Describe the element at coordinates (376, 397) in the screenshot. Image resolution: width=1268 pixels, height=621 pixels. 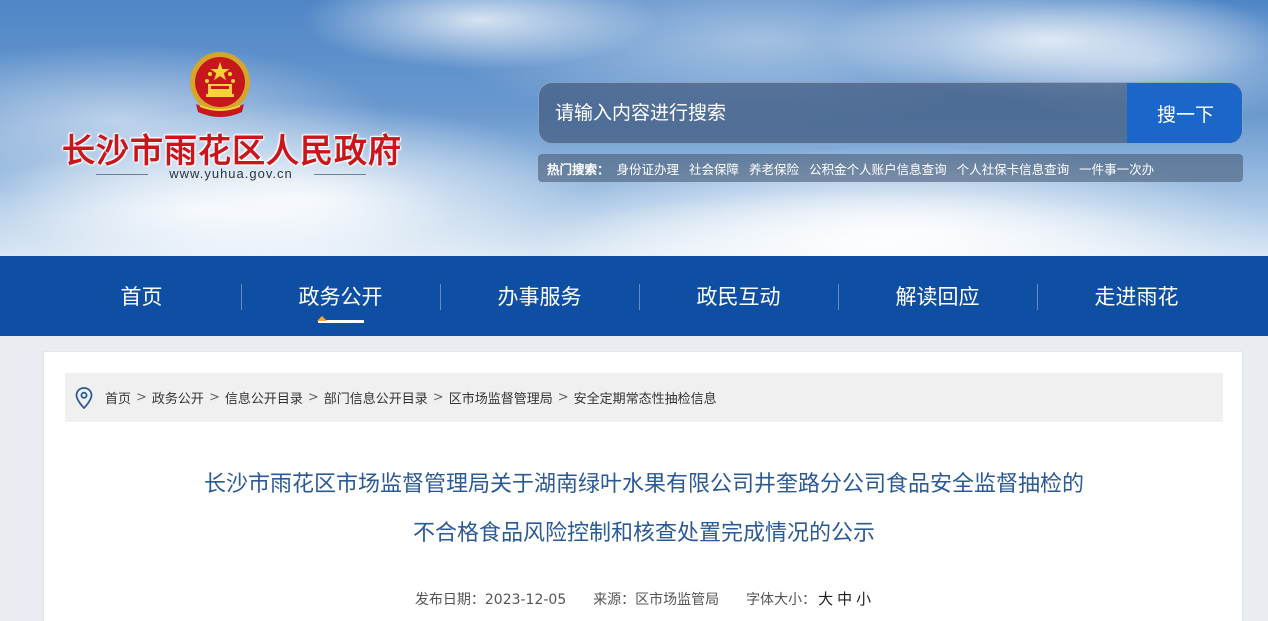
I see `breadcrumb-item: 部门信息公开目录` at that location.